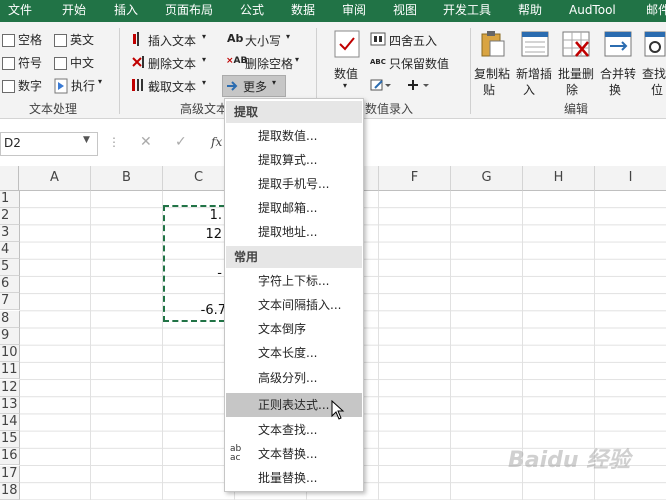 This screenshot has width=666, height=500. Describe the element at coordinates (467, 11) in the screenshot. I see `tab-developer: 开发工具` at that location.